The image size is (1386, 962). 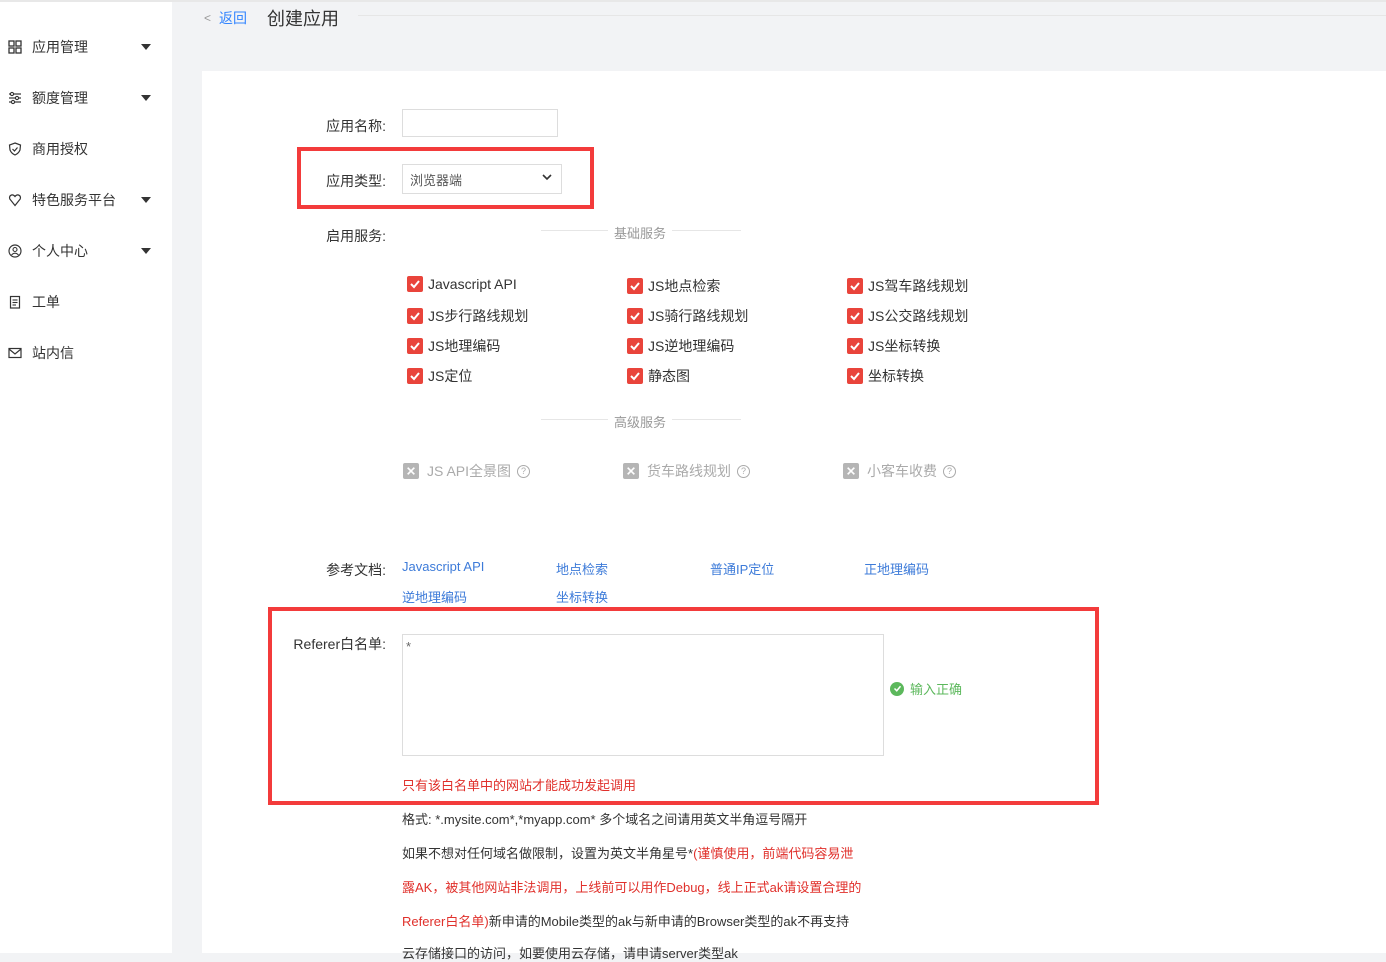 I want to click on sidebar: 应用管理 额度管理 商用授权 特色服务平台 个人中心 工单 站内信, so click(x=86, y=477).